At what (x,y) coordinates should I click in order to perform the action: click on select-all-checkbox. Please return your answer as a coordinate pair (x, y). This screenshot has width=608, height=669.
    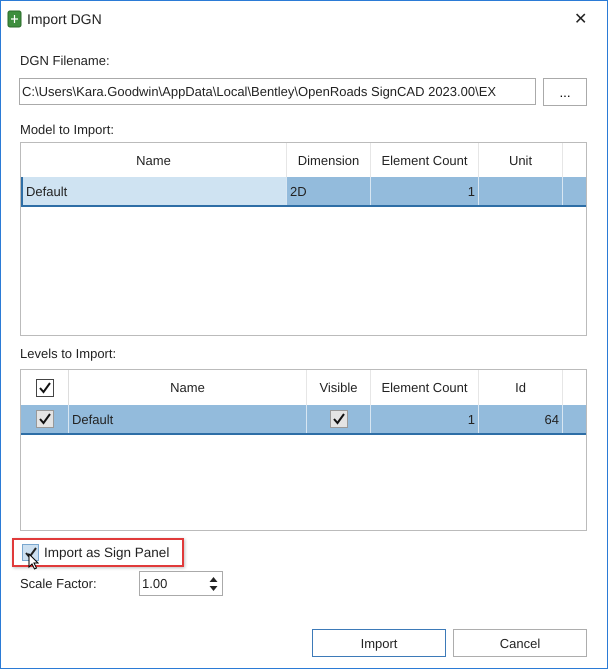
    Looking at the image, I should click on (45, 387).